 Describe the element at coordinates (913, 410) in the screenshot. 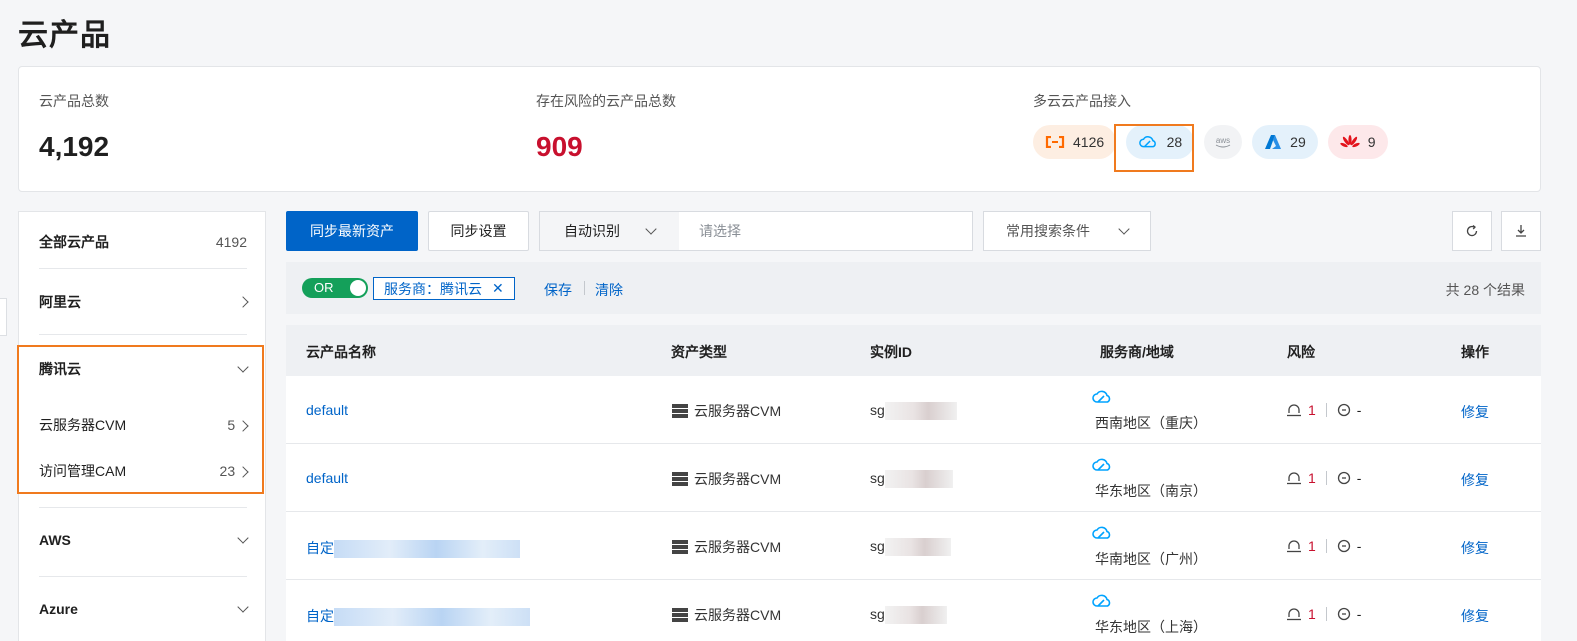

I see `table-row: default 云服务器CVM sg 西南地区（重庆） 1 - 修复` at that location.